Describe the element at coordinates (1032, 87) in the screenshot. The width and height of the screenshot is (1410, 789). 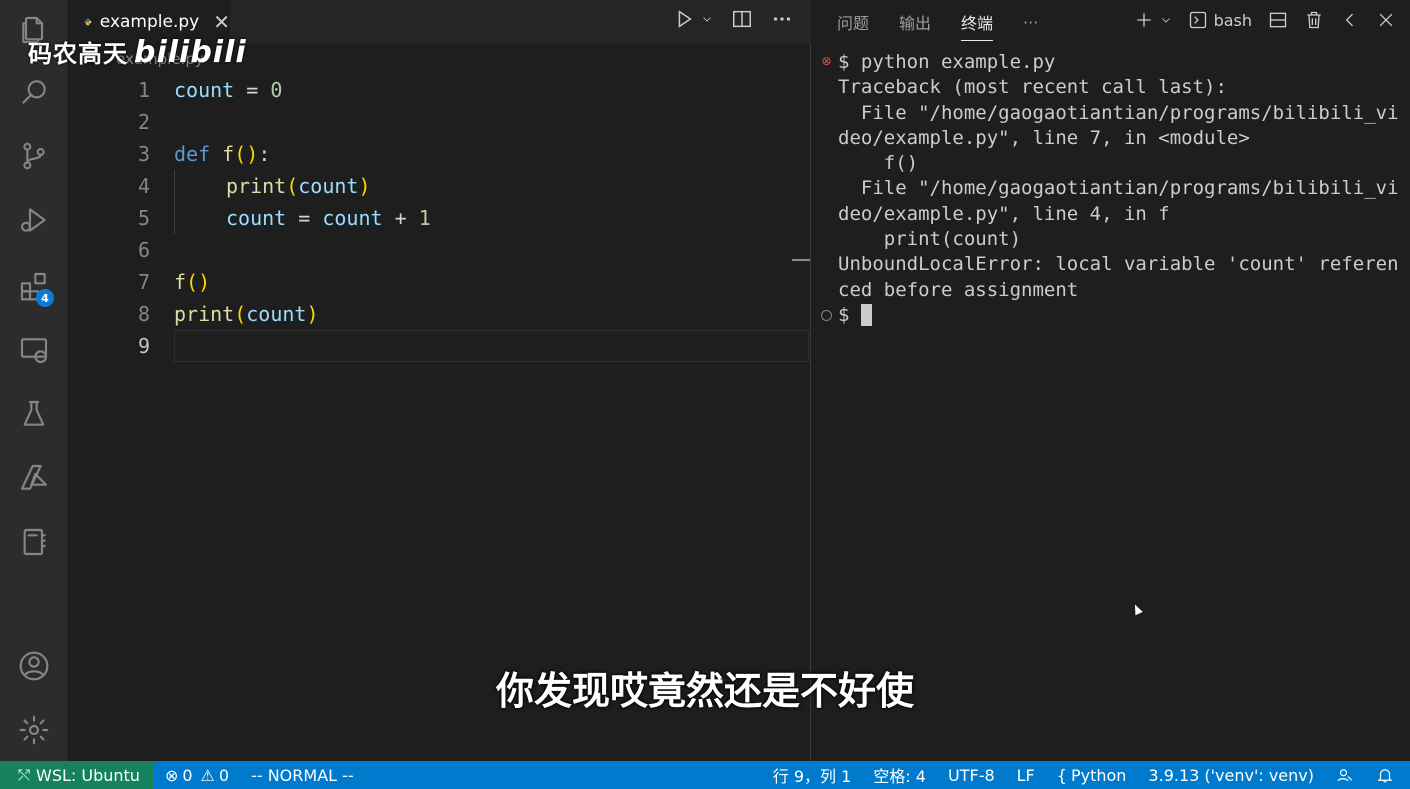
I see `terminal-line: Traceback (most recent call last):` at that location.